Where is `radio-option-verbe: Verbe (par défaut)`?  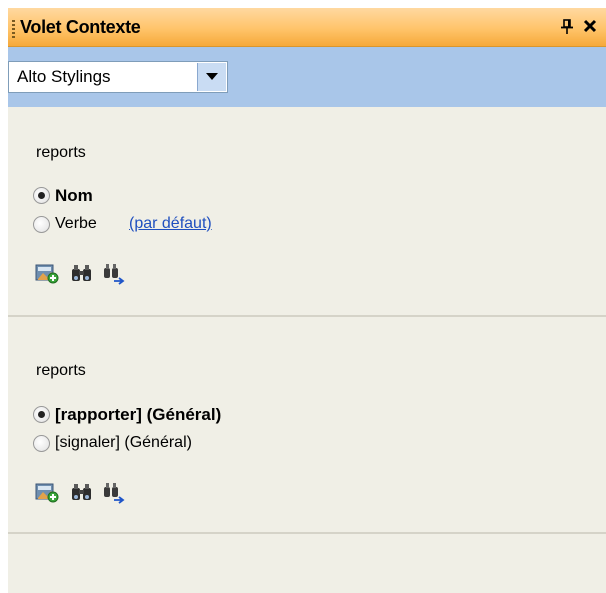
radio-option-verbe: Verbe (par défaut) is located at coordinates (163, 226).